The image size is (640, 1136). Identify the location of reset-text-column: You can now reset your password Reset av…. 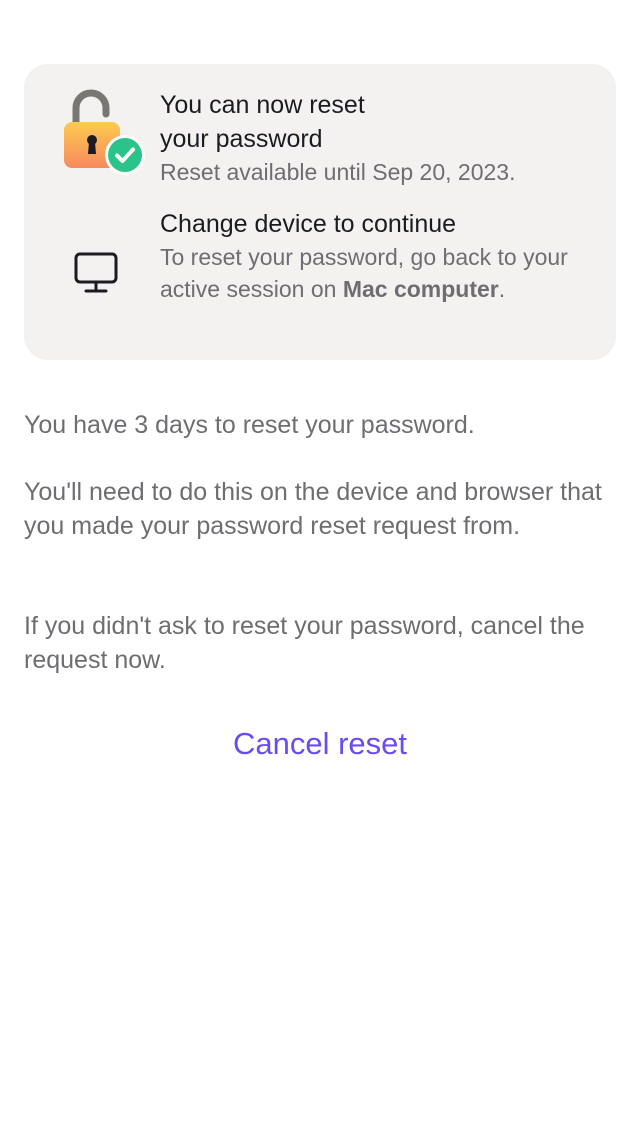
(380, 138).